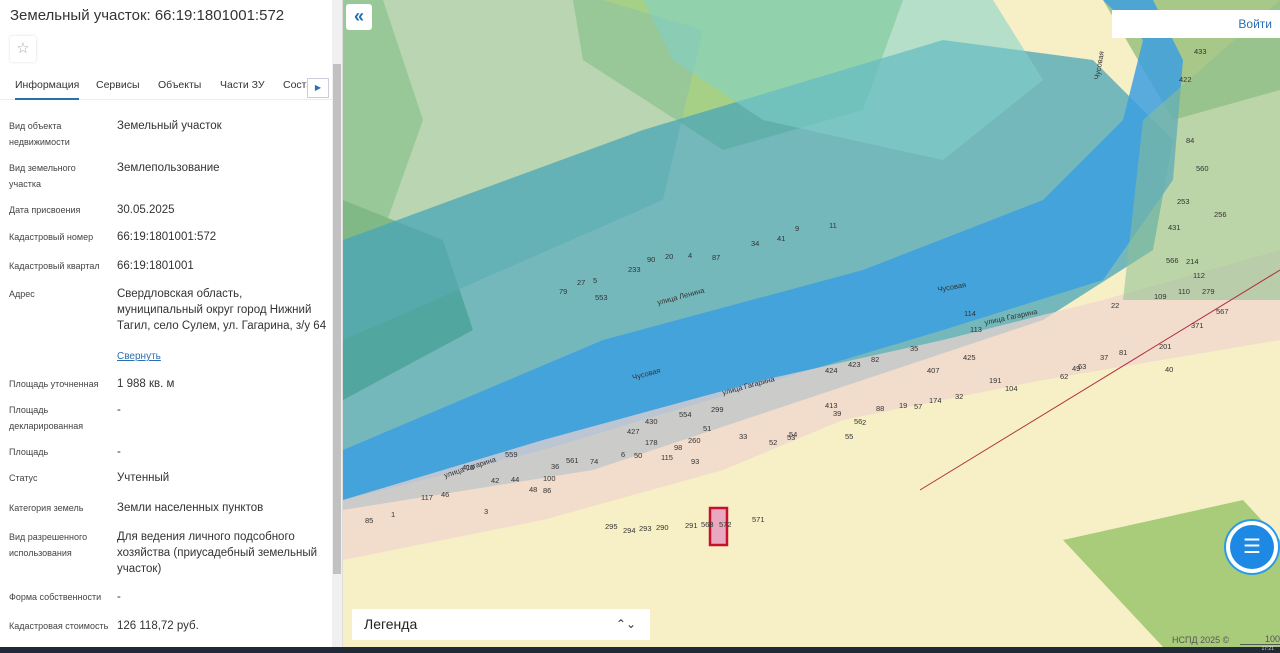  Describe the element at coordinates (758, 519) in the screenshot. I see `parcel-label: 571` at that location.